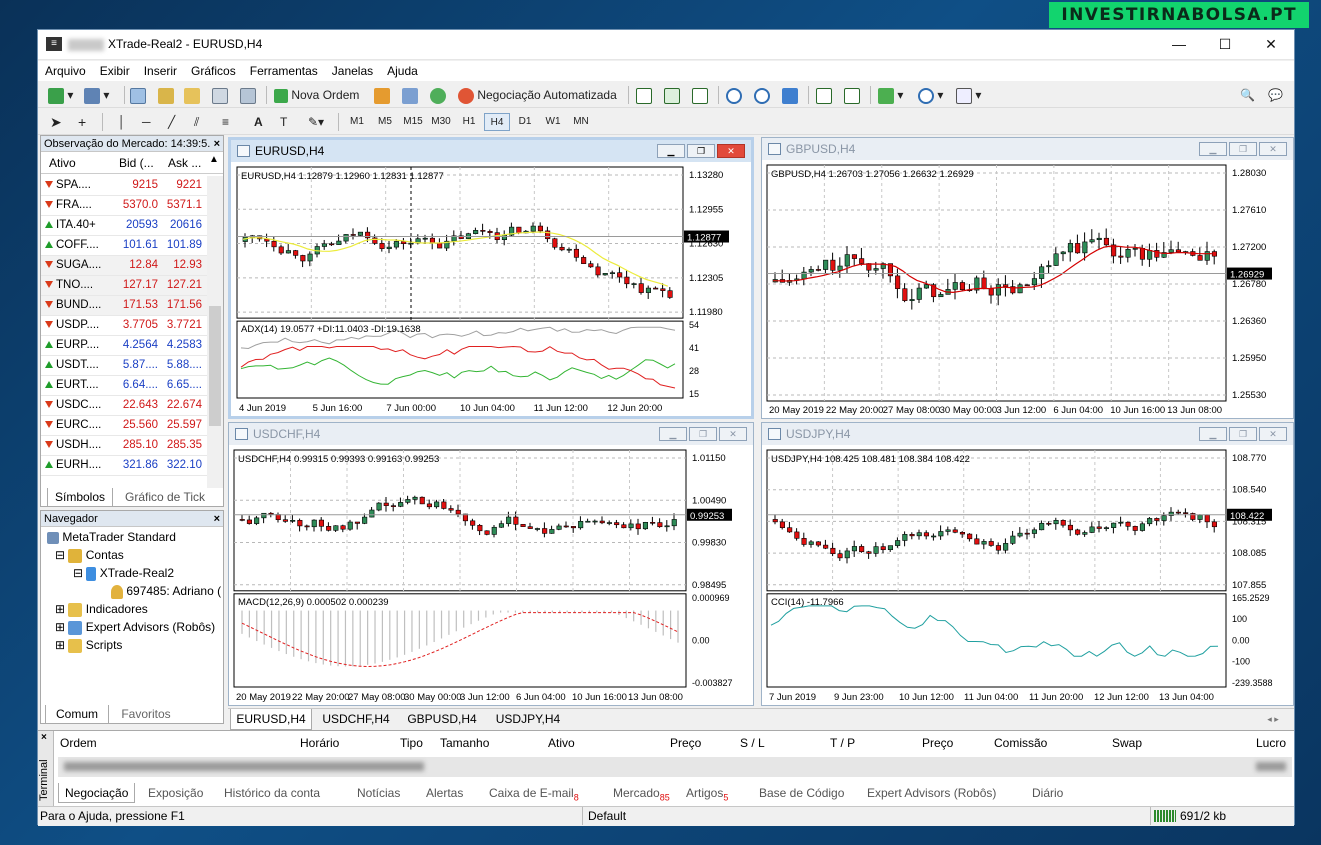 Image resolution: width=1321 pixels, height=845 pixels. What do you see at coordinates (685, 743) in the screenshot?
I see `terminal-col-5: Preço` at bounding box center [685, 743].